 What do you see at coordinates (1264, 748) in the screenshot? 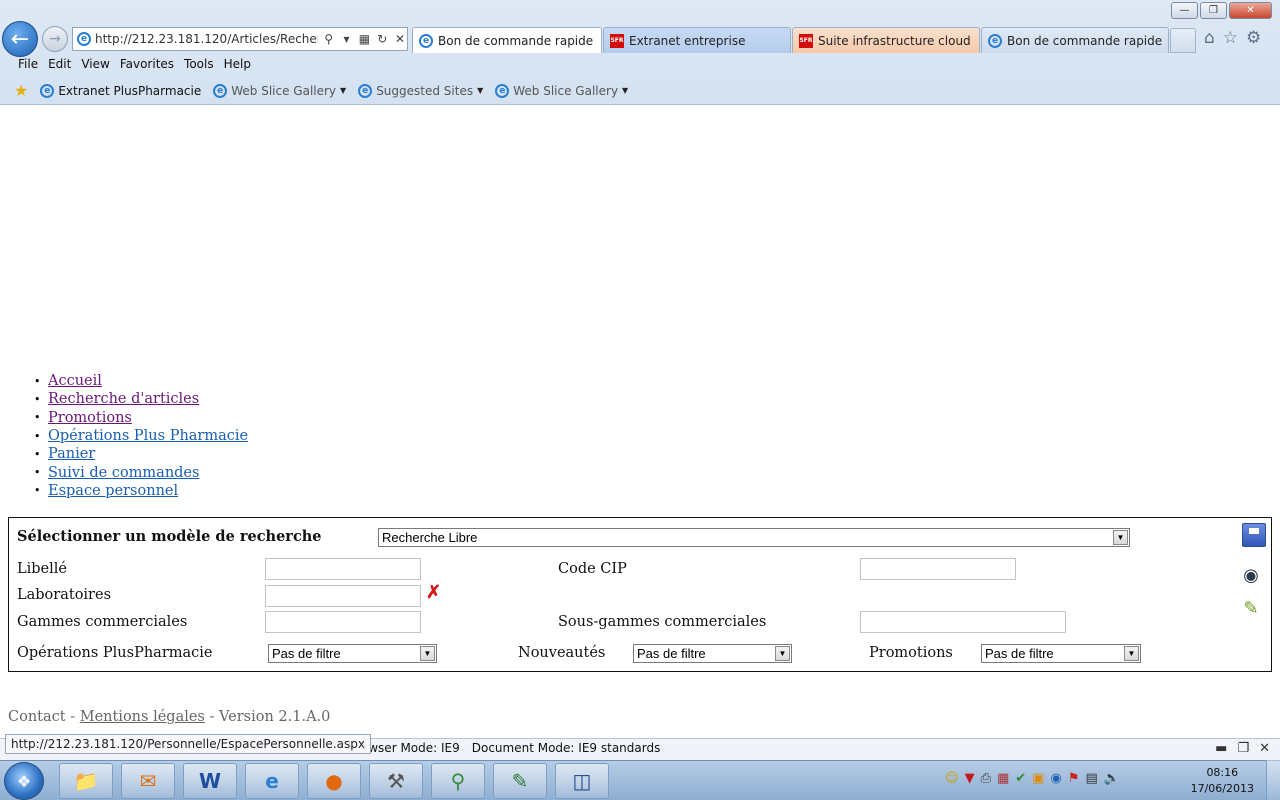
I see `close-icon: ✕` at bounding box center [1264, 748].